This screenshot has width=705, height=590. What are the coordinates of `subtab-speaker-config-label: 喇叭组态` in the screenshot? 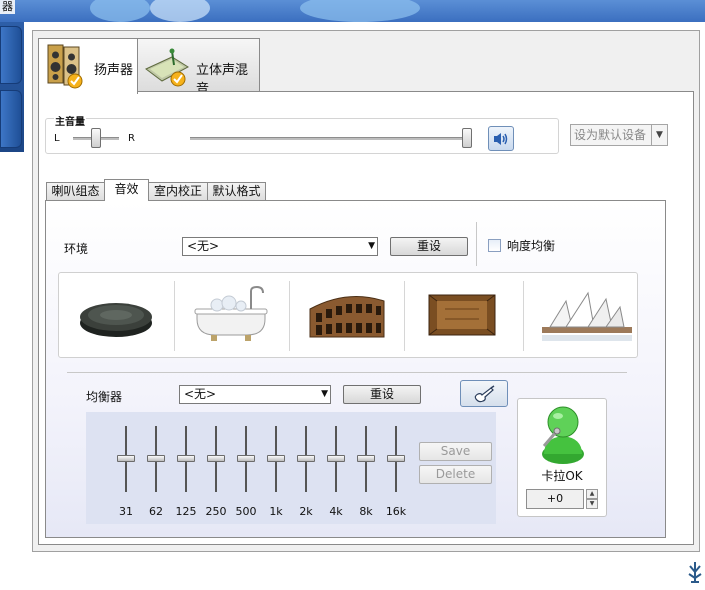 It's located at (75, 191).